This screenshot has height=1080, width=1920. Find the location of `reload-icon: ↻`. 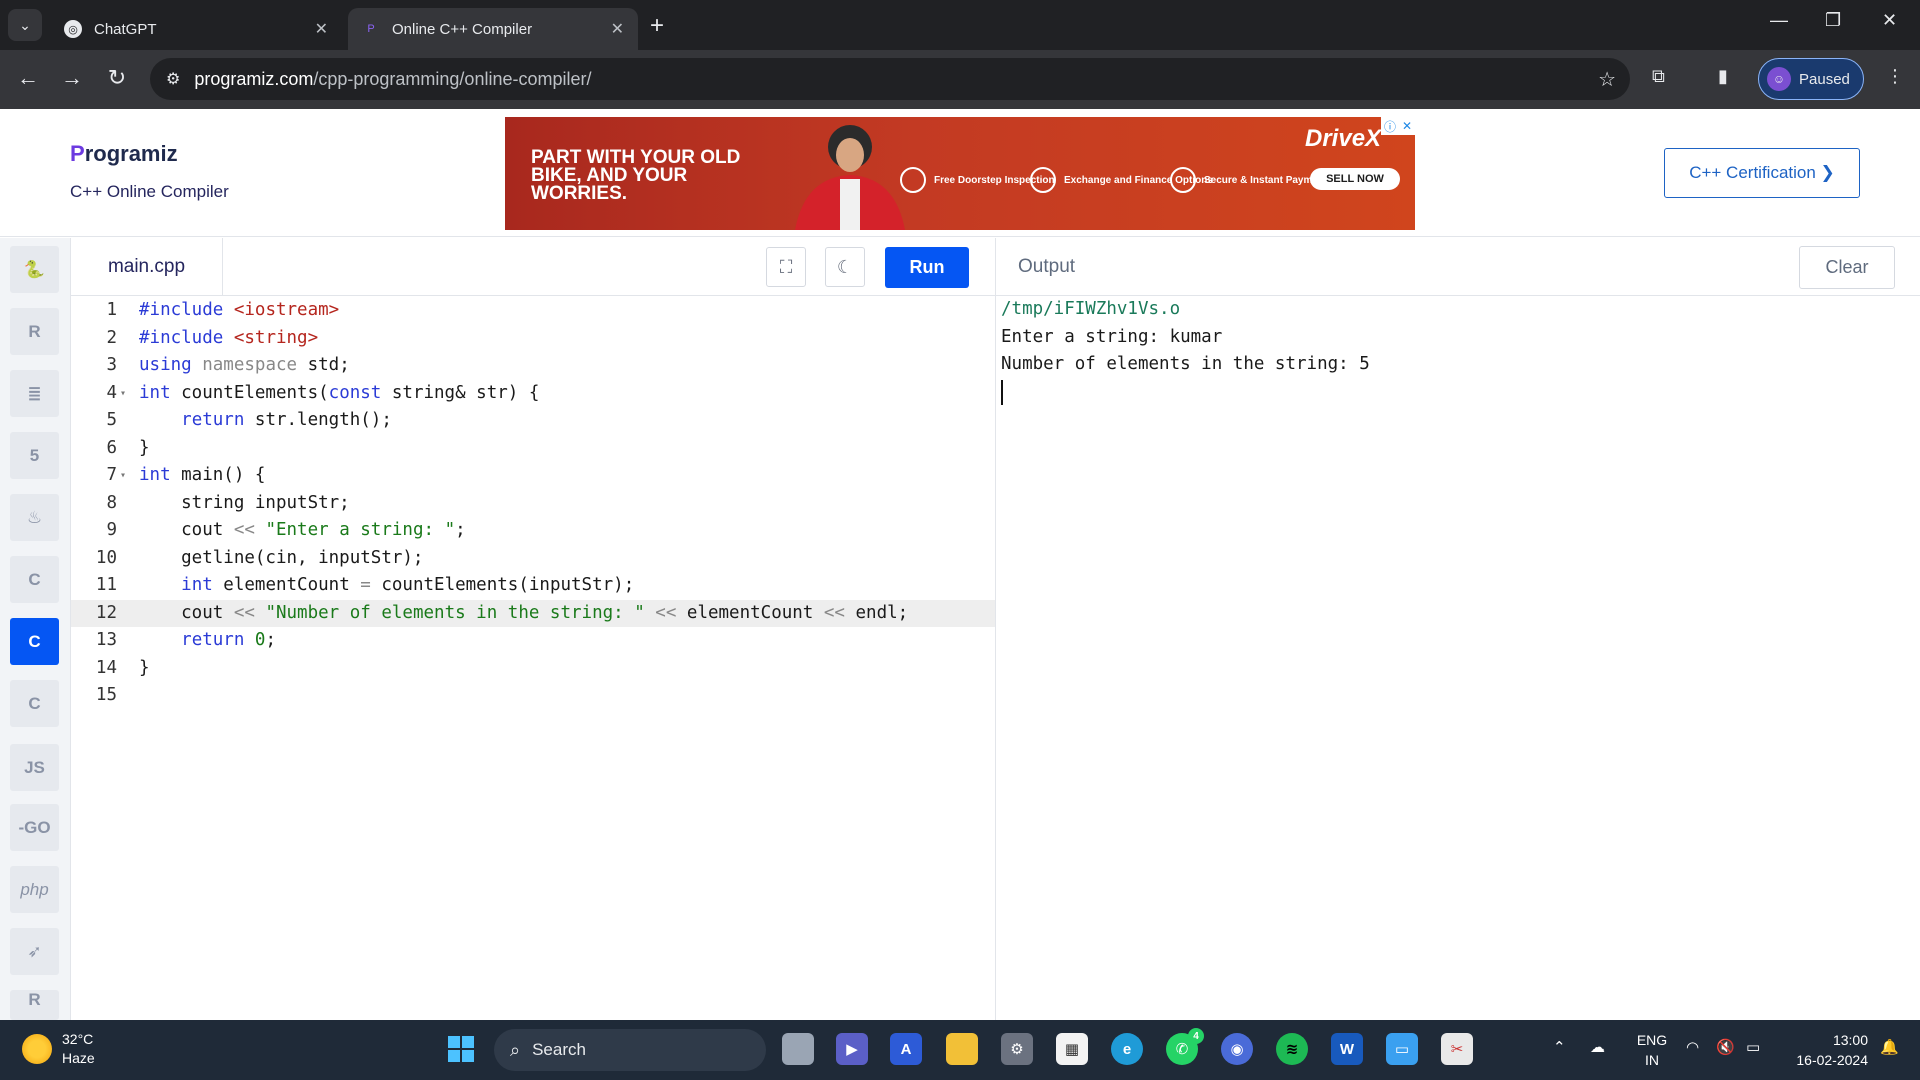

reload-icon: ↻ is located at coordinates (117, 78).